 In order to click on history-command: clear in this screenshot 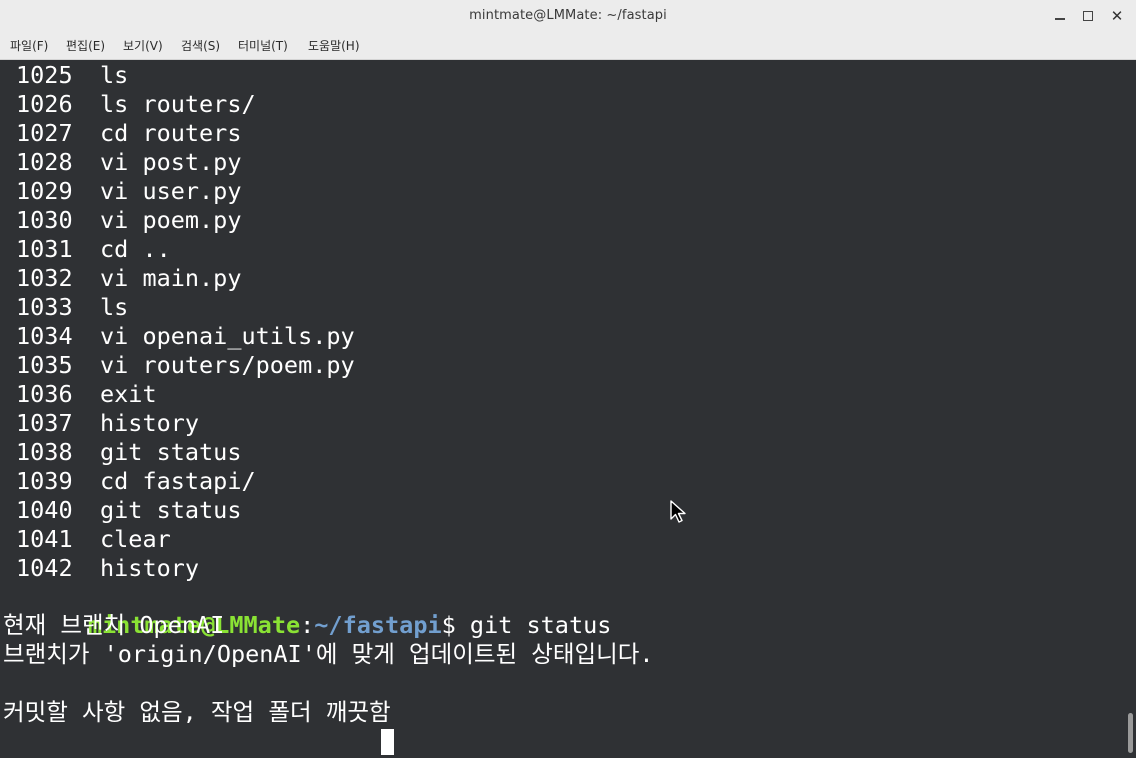, I will do `click(135, 539)`.